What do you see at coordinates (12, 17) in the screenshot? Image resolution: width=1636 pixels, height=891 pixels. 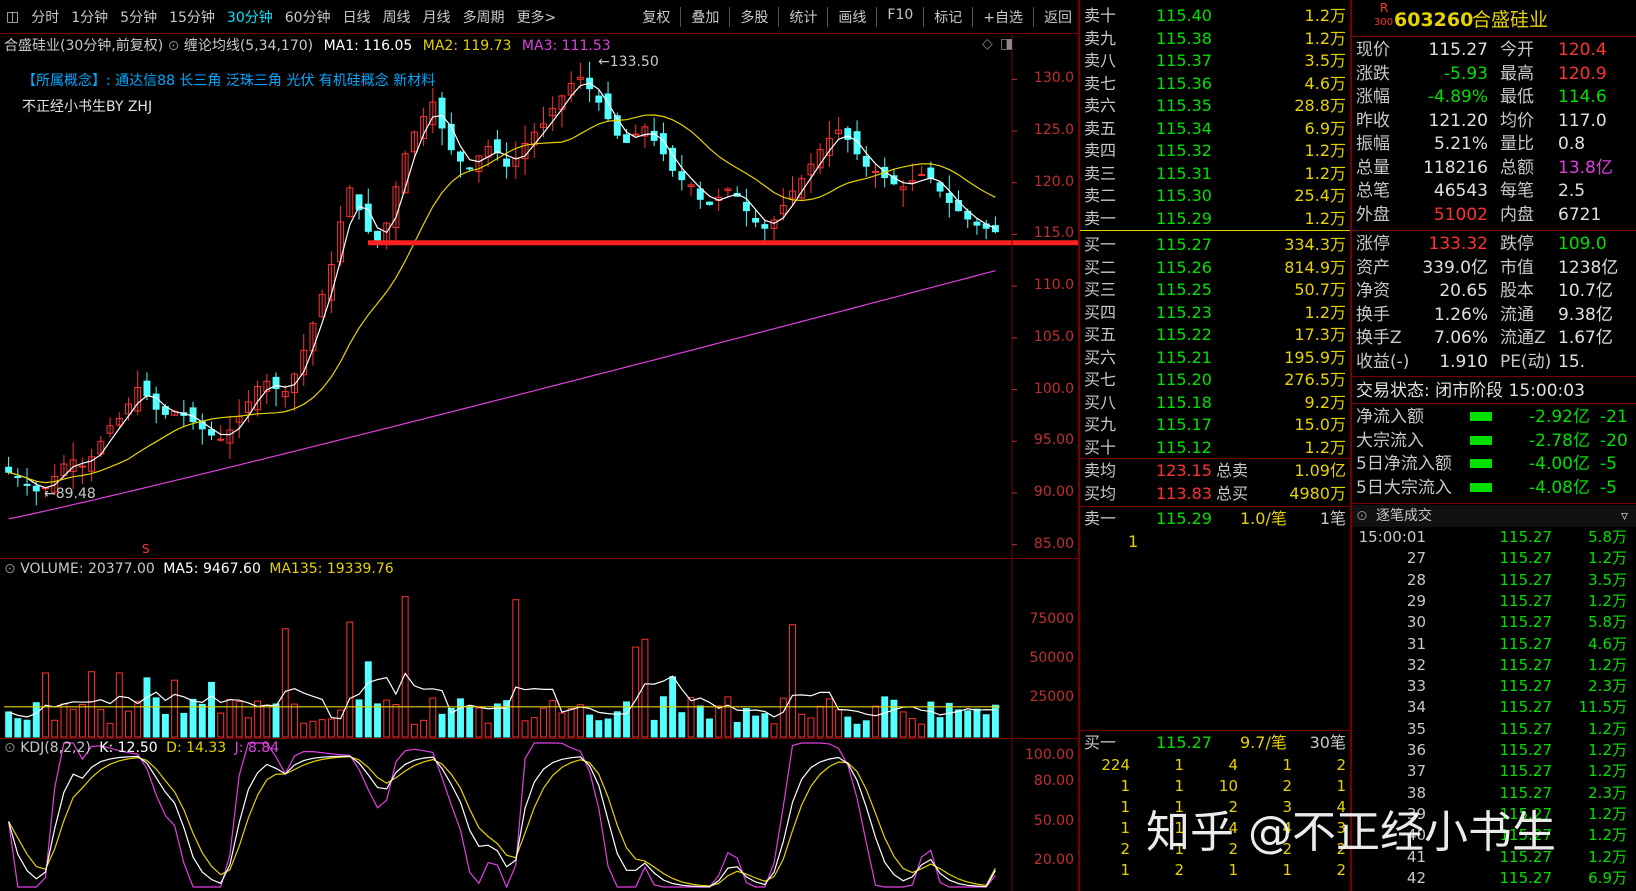 I see `menu-icon: ◫` at bounding box center [12, 17].